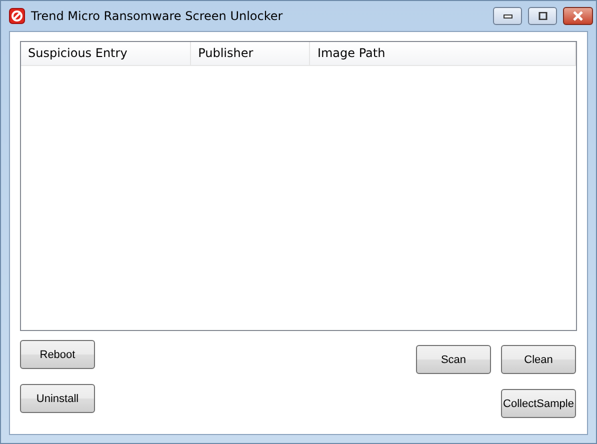 Image resolution: width=597 pixels, height=444 pixels. Describe the element at coordinates (250, 53) in the screenshot. I see `column-header: Publisher` at that location.